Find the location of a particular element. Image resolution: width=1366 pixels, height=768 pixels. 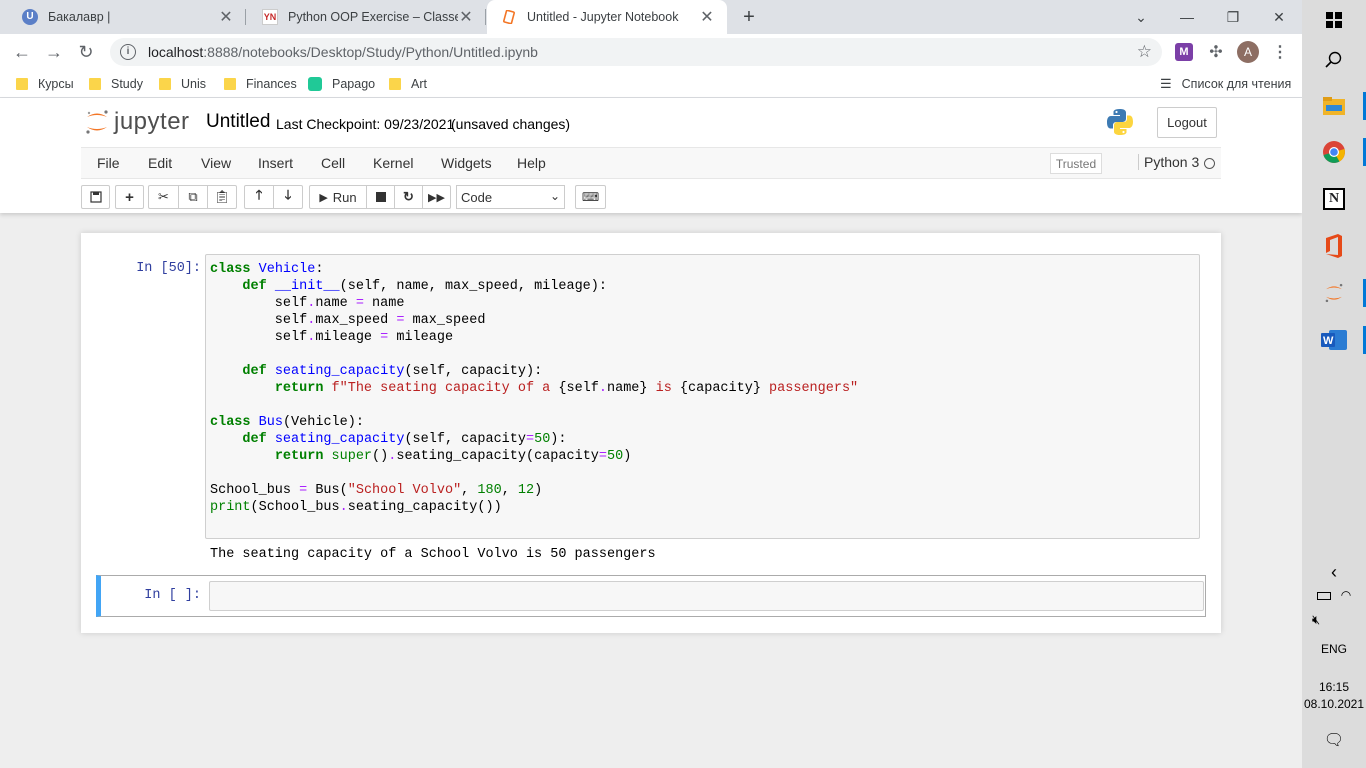

jupyter-logo: jupyter is located at coordinates (137, 122).